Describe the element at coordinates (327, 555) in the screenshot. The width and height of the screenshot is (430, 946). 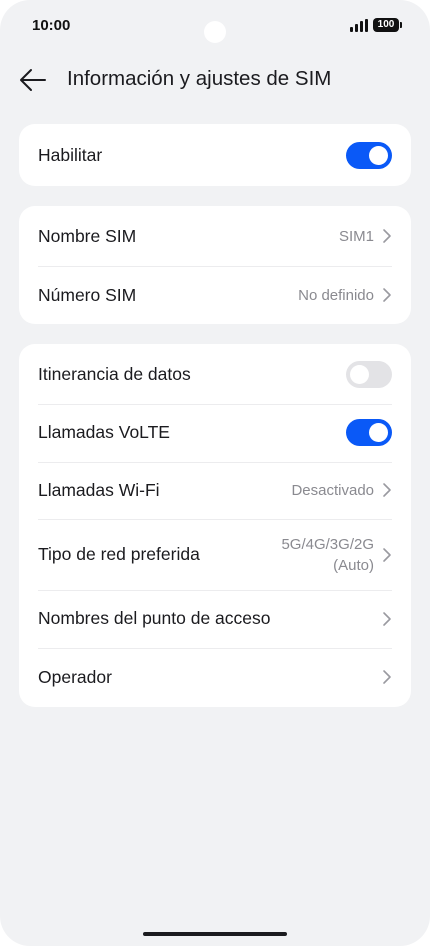
I see `network-type-value: 5G/4G/3G/2G (Auto)` at that location.